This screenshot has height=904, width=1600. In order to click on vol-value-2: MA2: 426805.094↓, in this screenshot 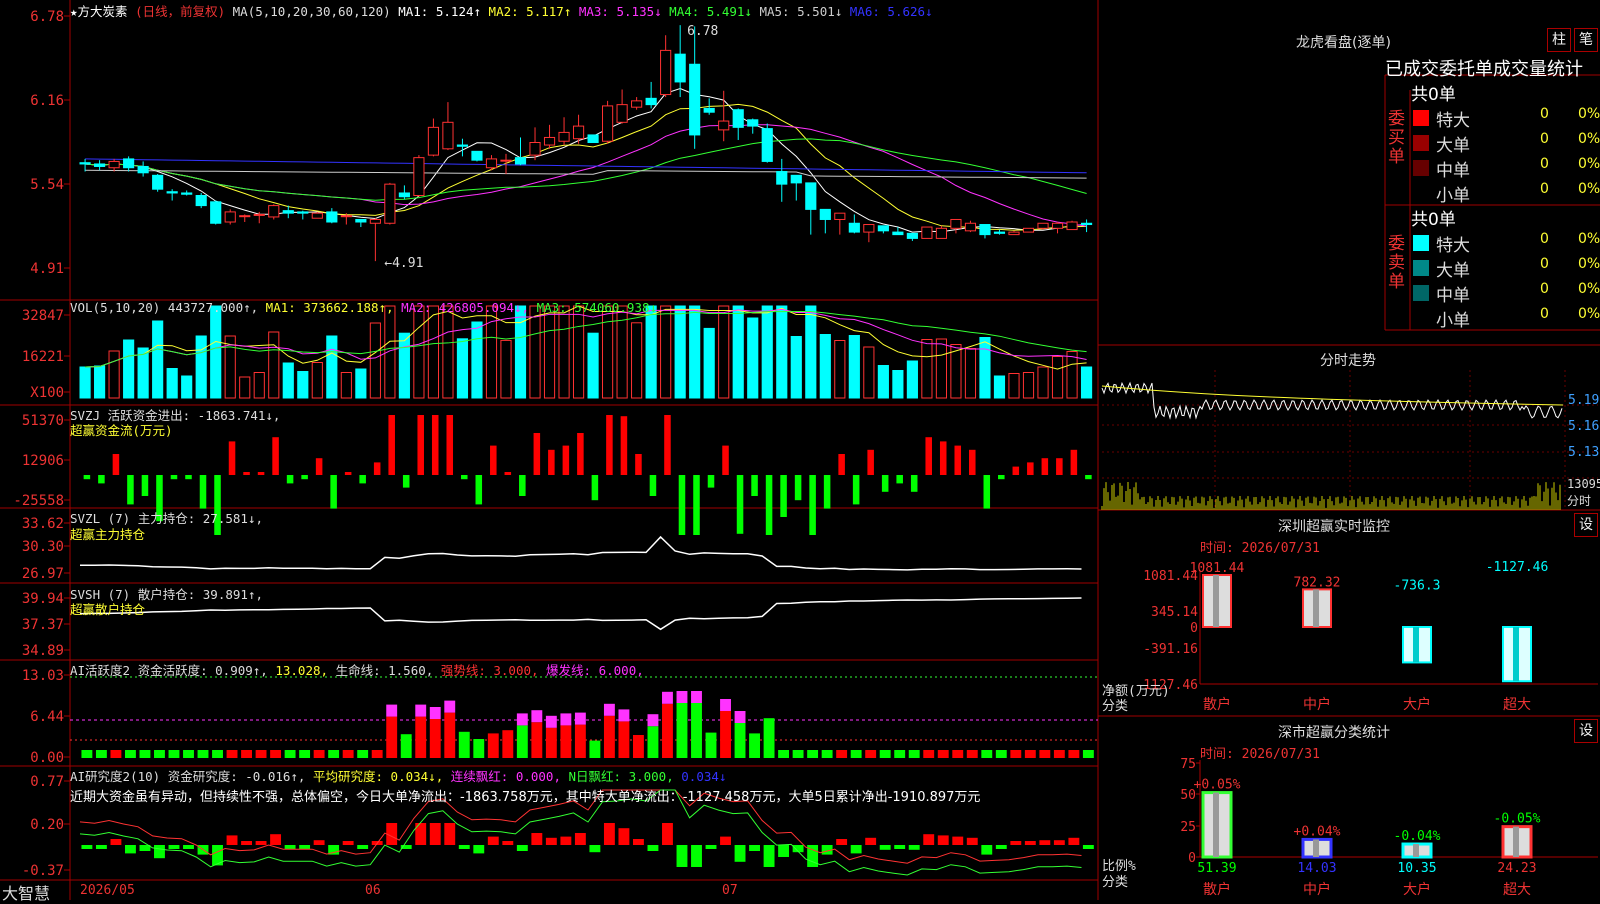, I will do `click(469, 307)`.